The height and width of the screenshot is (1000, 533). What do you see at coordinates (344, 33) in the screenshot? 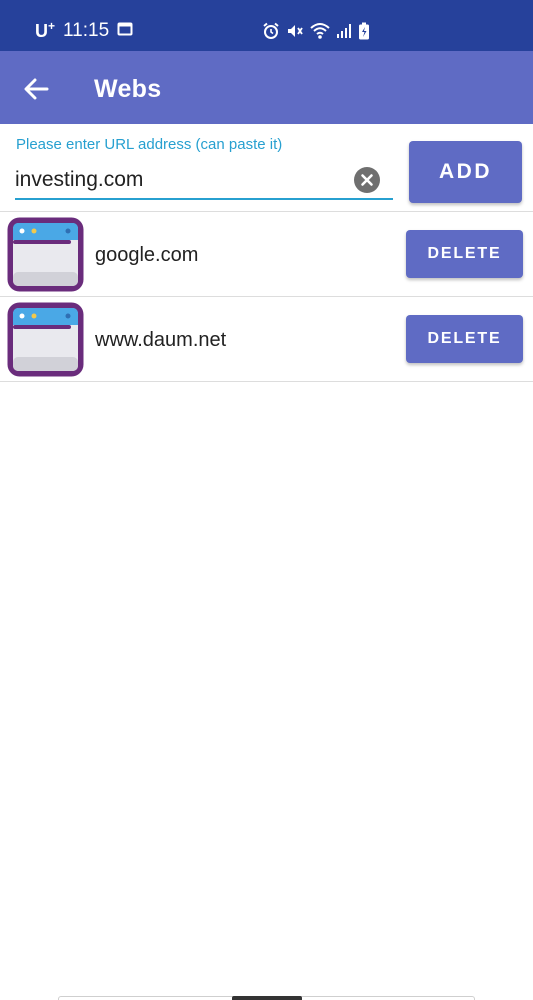
I see `signal-icon` at bounding box center [344, 33].